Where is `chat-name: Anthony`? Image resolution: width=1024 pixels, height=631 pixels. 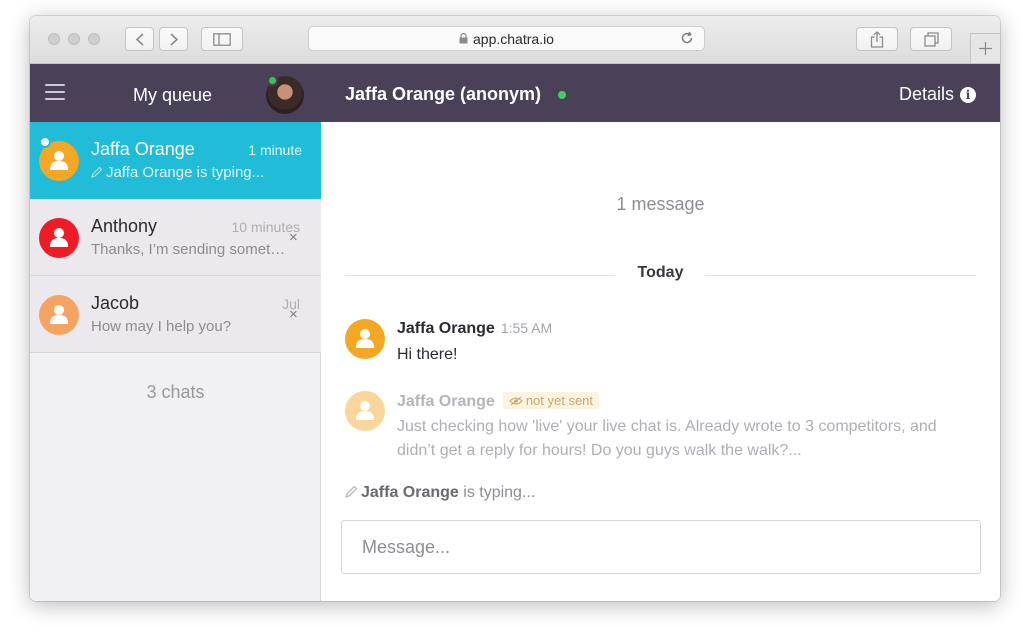
chat-name: Anthony is located at coordinates (124, 226).